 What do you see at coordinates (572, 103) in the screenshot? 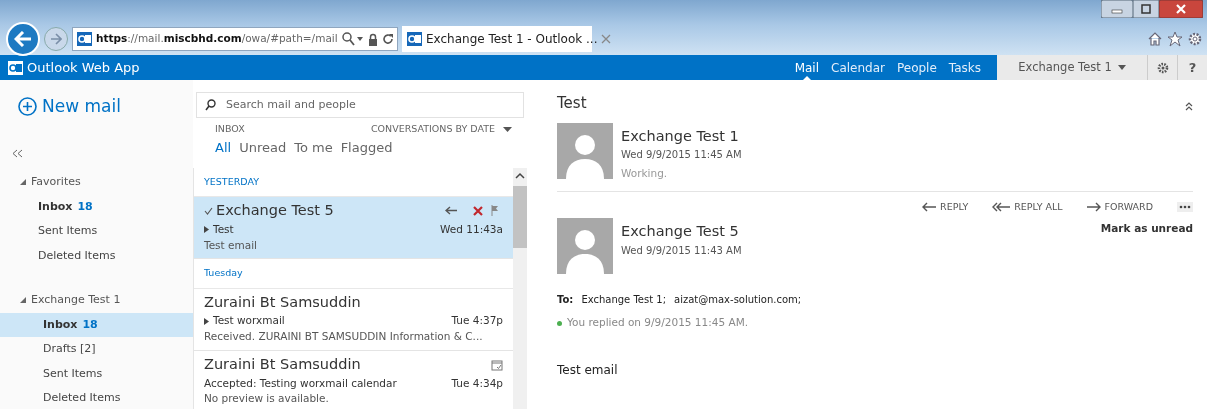
I see `message-subject: Test` at bounding box center [572, 103].